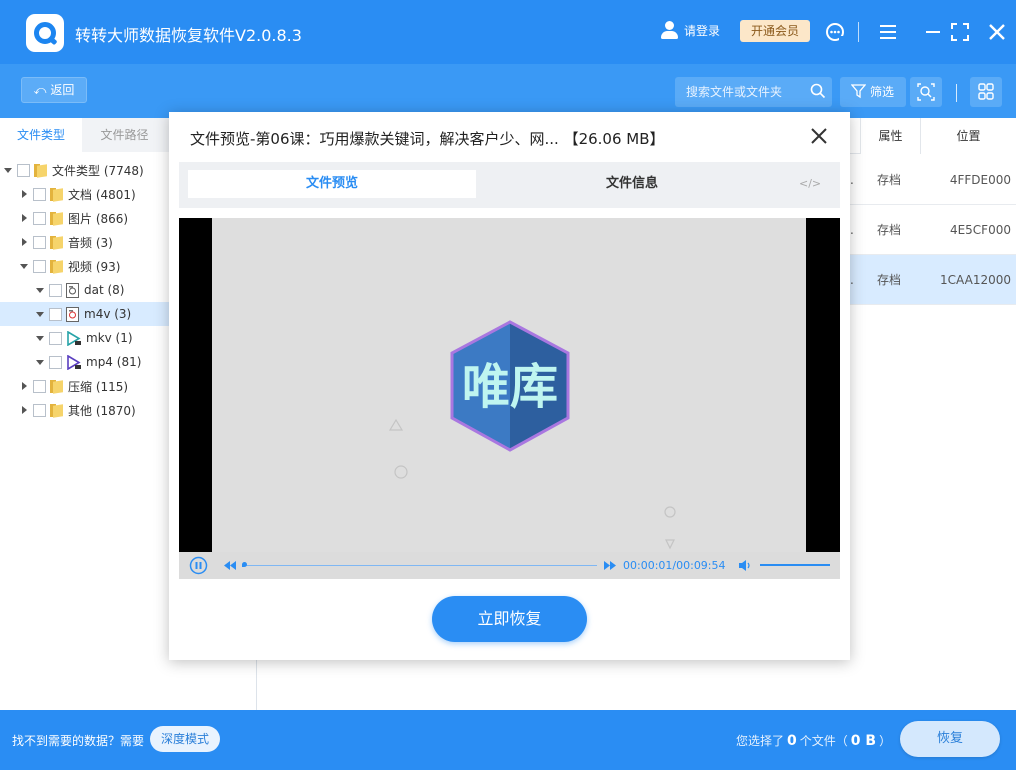  Describe the element at coordinates (632, 184) in the screenshot. I see `tab-file-info: 文件信息` at that location.